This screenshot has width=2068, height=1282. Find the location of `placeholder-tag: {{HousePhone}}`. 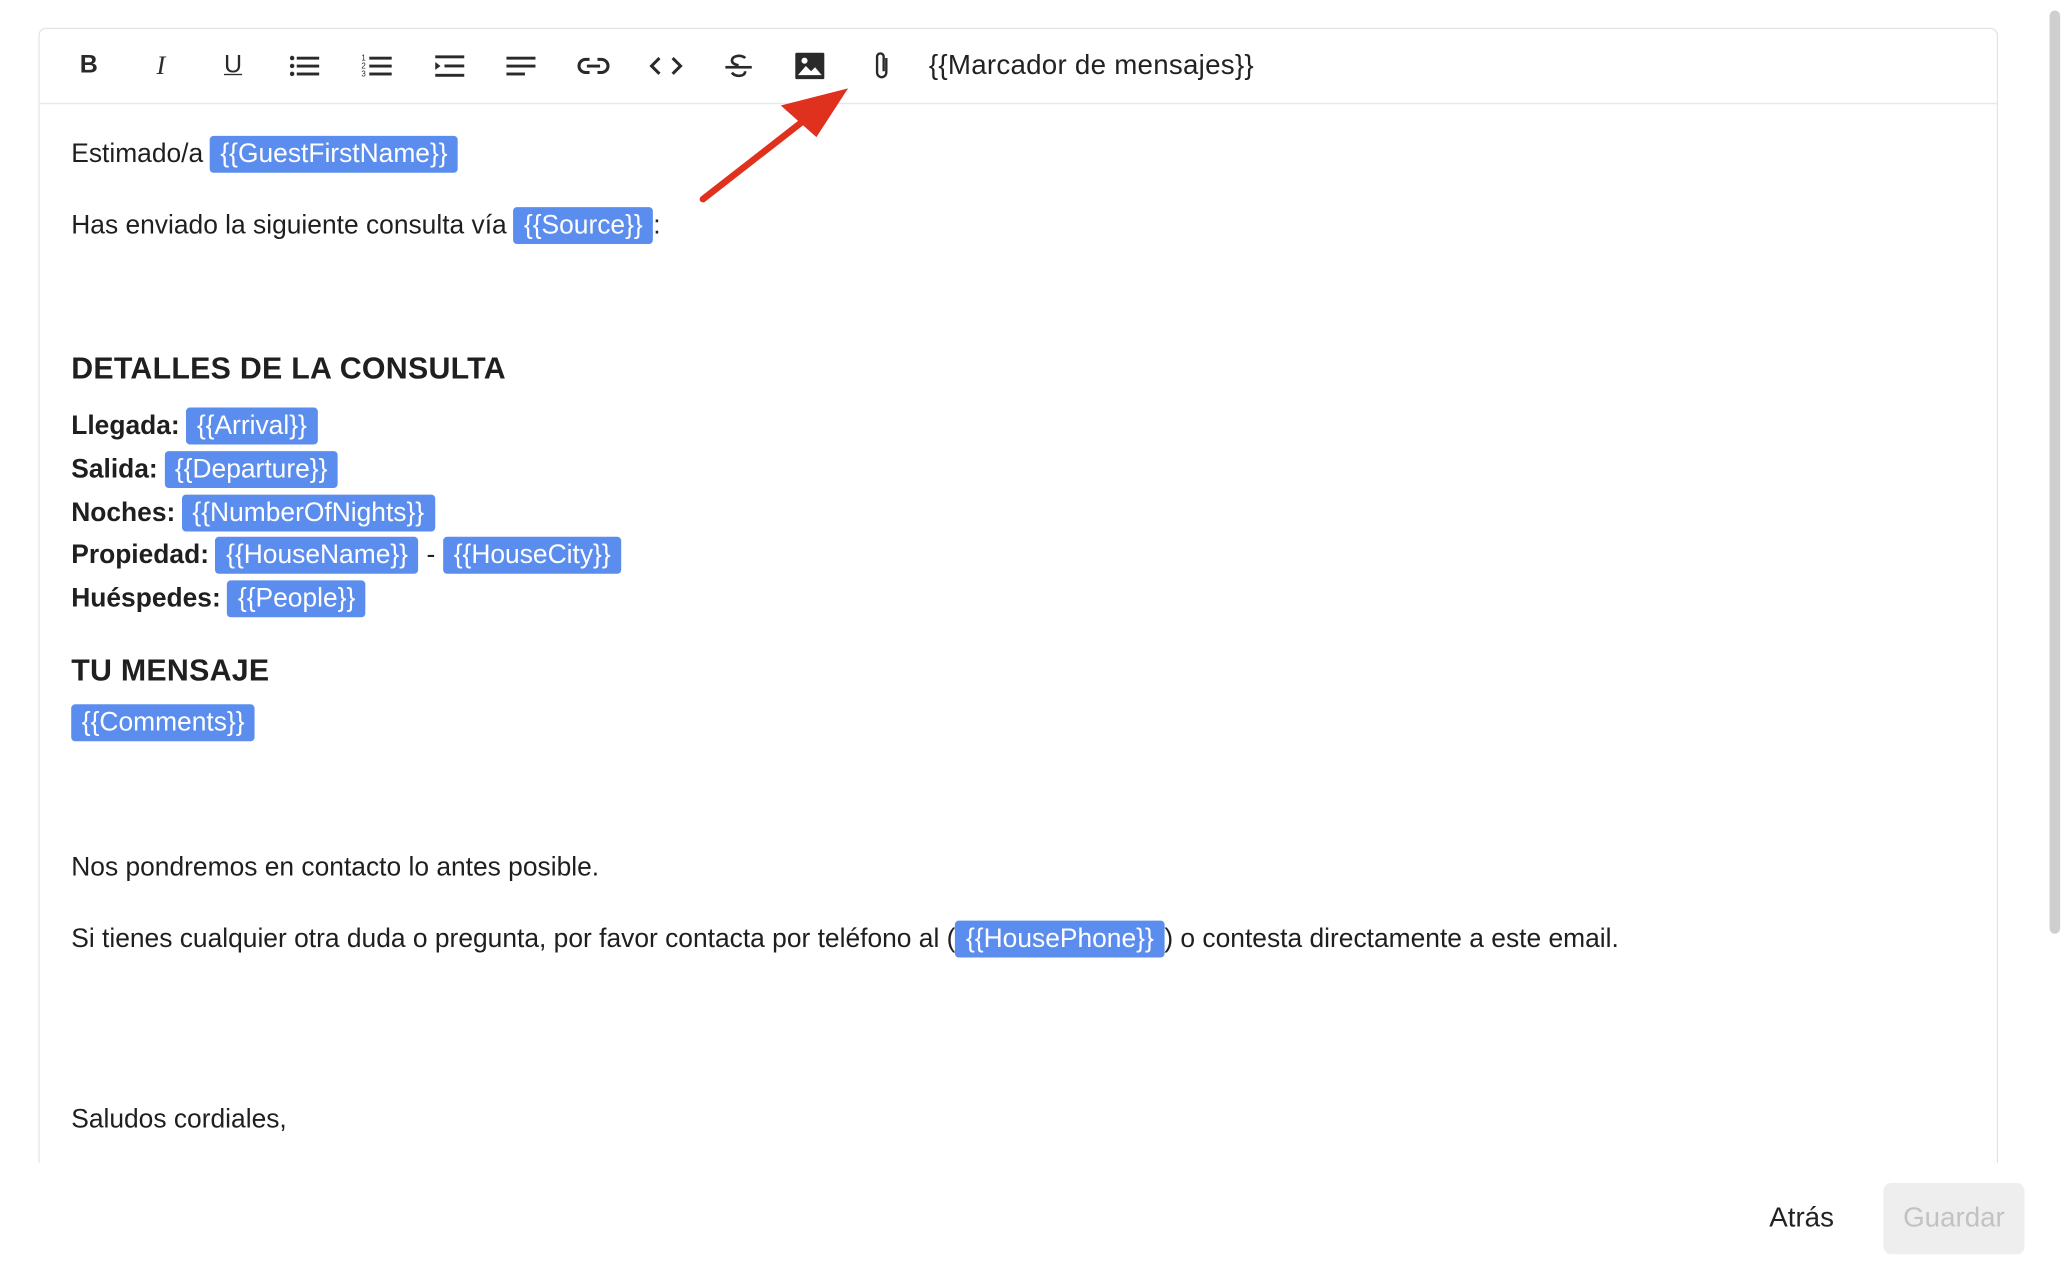

placeholder-tag: {{HousePhone}} is located at coordinates (1060, 939).